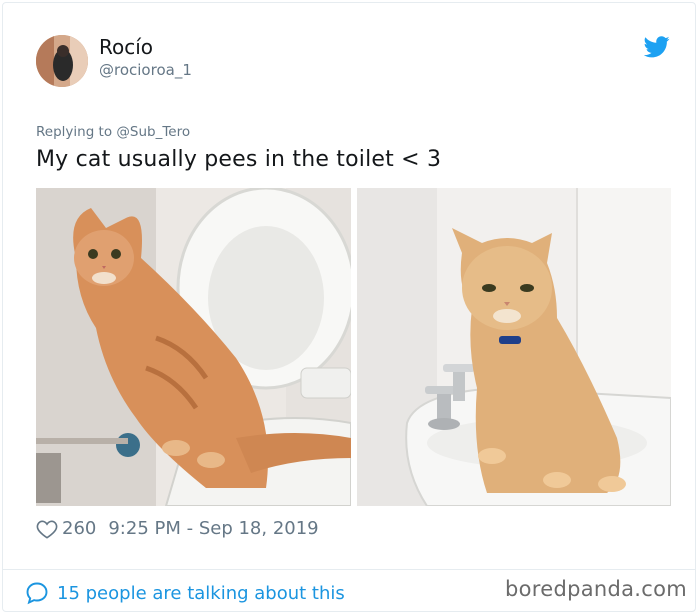 This screenshot has height=616, width=700. Describe the element at coordinates (37, 593) in the screenshot. I see `speech-bubble-icon` at that location.